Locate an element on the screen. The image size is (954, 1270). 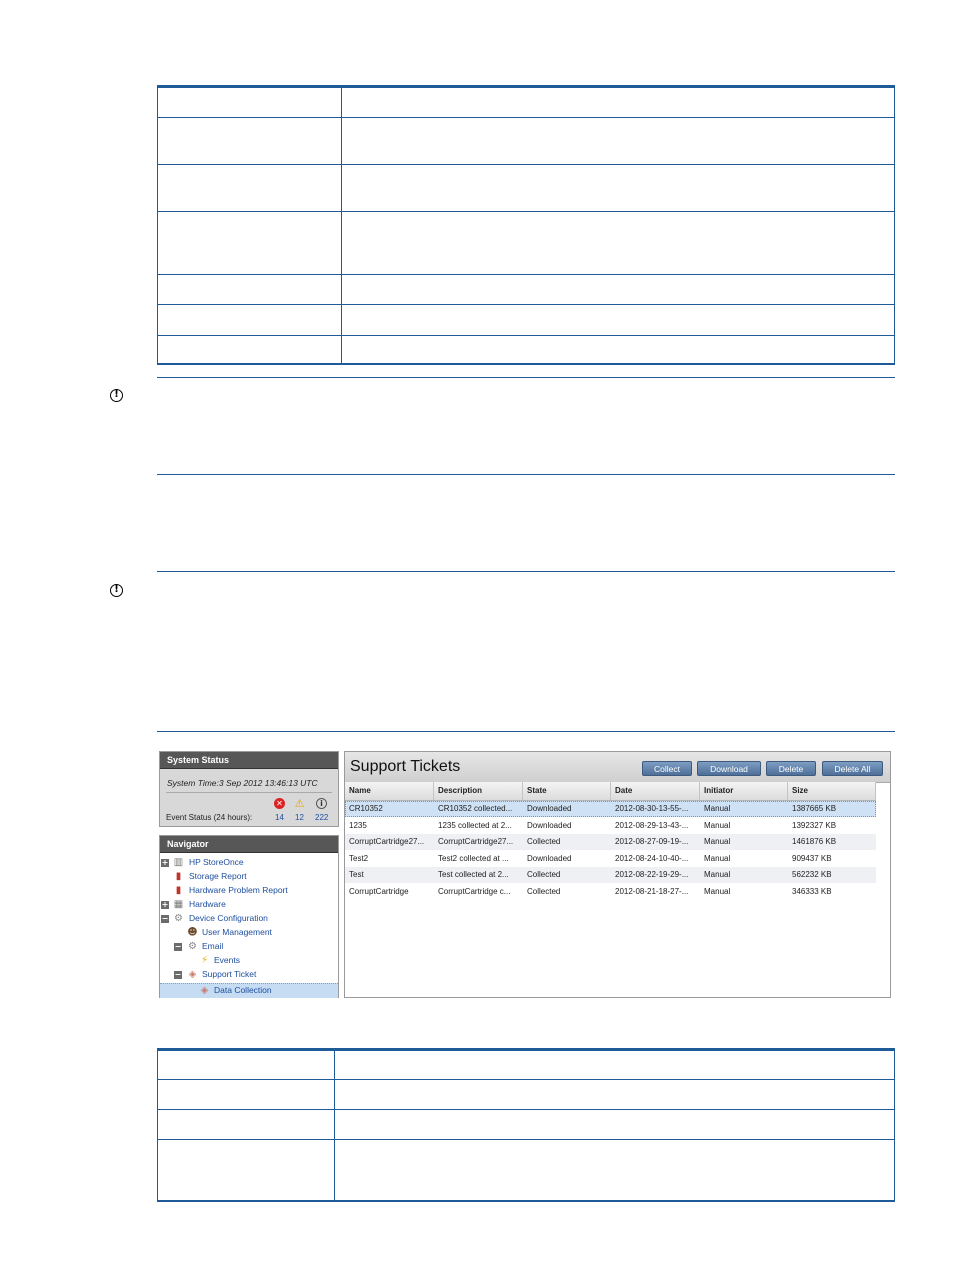
server-icon: ▥ is located at coordinates (178, 862).